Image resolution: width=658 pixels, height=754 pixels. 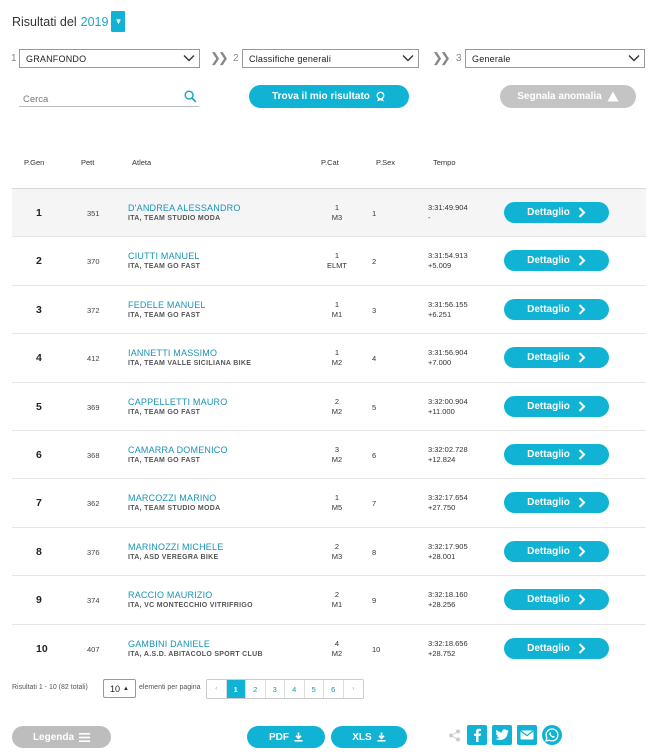 What do you see at coordinates (119, 688) in the screenshot?
I see `per-page-select: 10 ▲` at bounding box center [119, 688].